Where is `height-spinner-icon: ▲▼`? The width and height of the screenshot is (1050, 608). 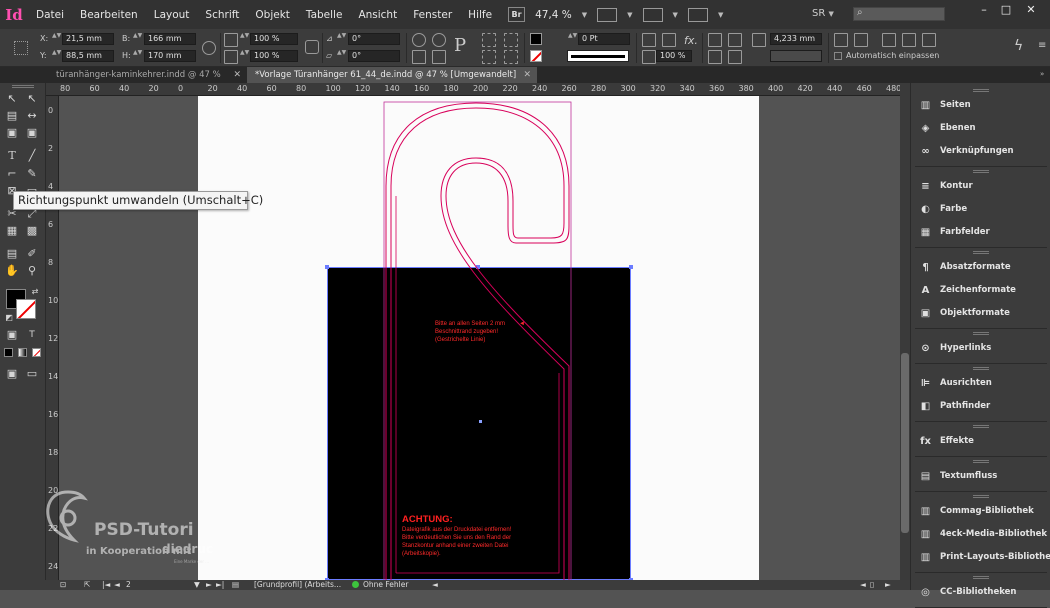 height-spinner-icon: ▲▼ is located at coordinates (137, 56).